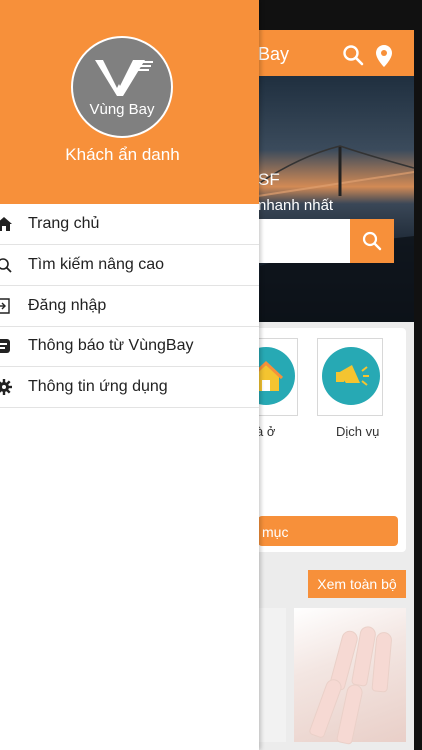  Describe the element at coordinates (358, 431) in the screenshot. I see `tile-label-services: Dịch vụ` at that location.